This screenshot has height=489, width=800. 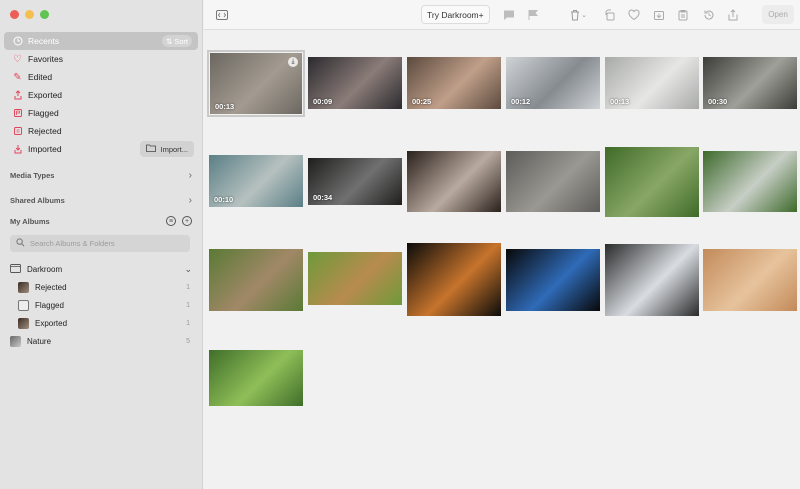 What do you see at coordinates (101, 200) in the screenshot?
I see `shared-albums-header: Shared Albums ›` at bounding box center [101, 200].